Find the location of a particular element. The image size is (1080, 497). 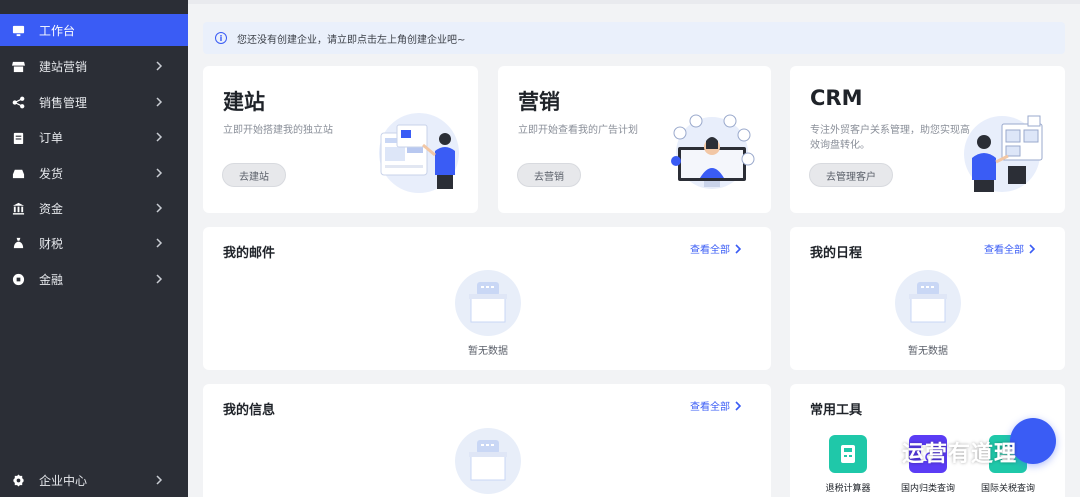

site-illustration is located at coordinates (419, 153).